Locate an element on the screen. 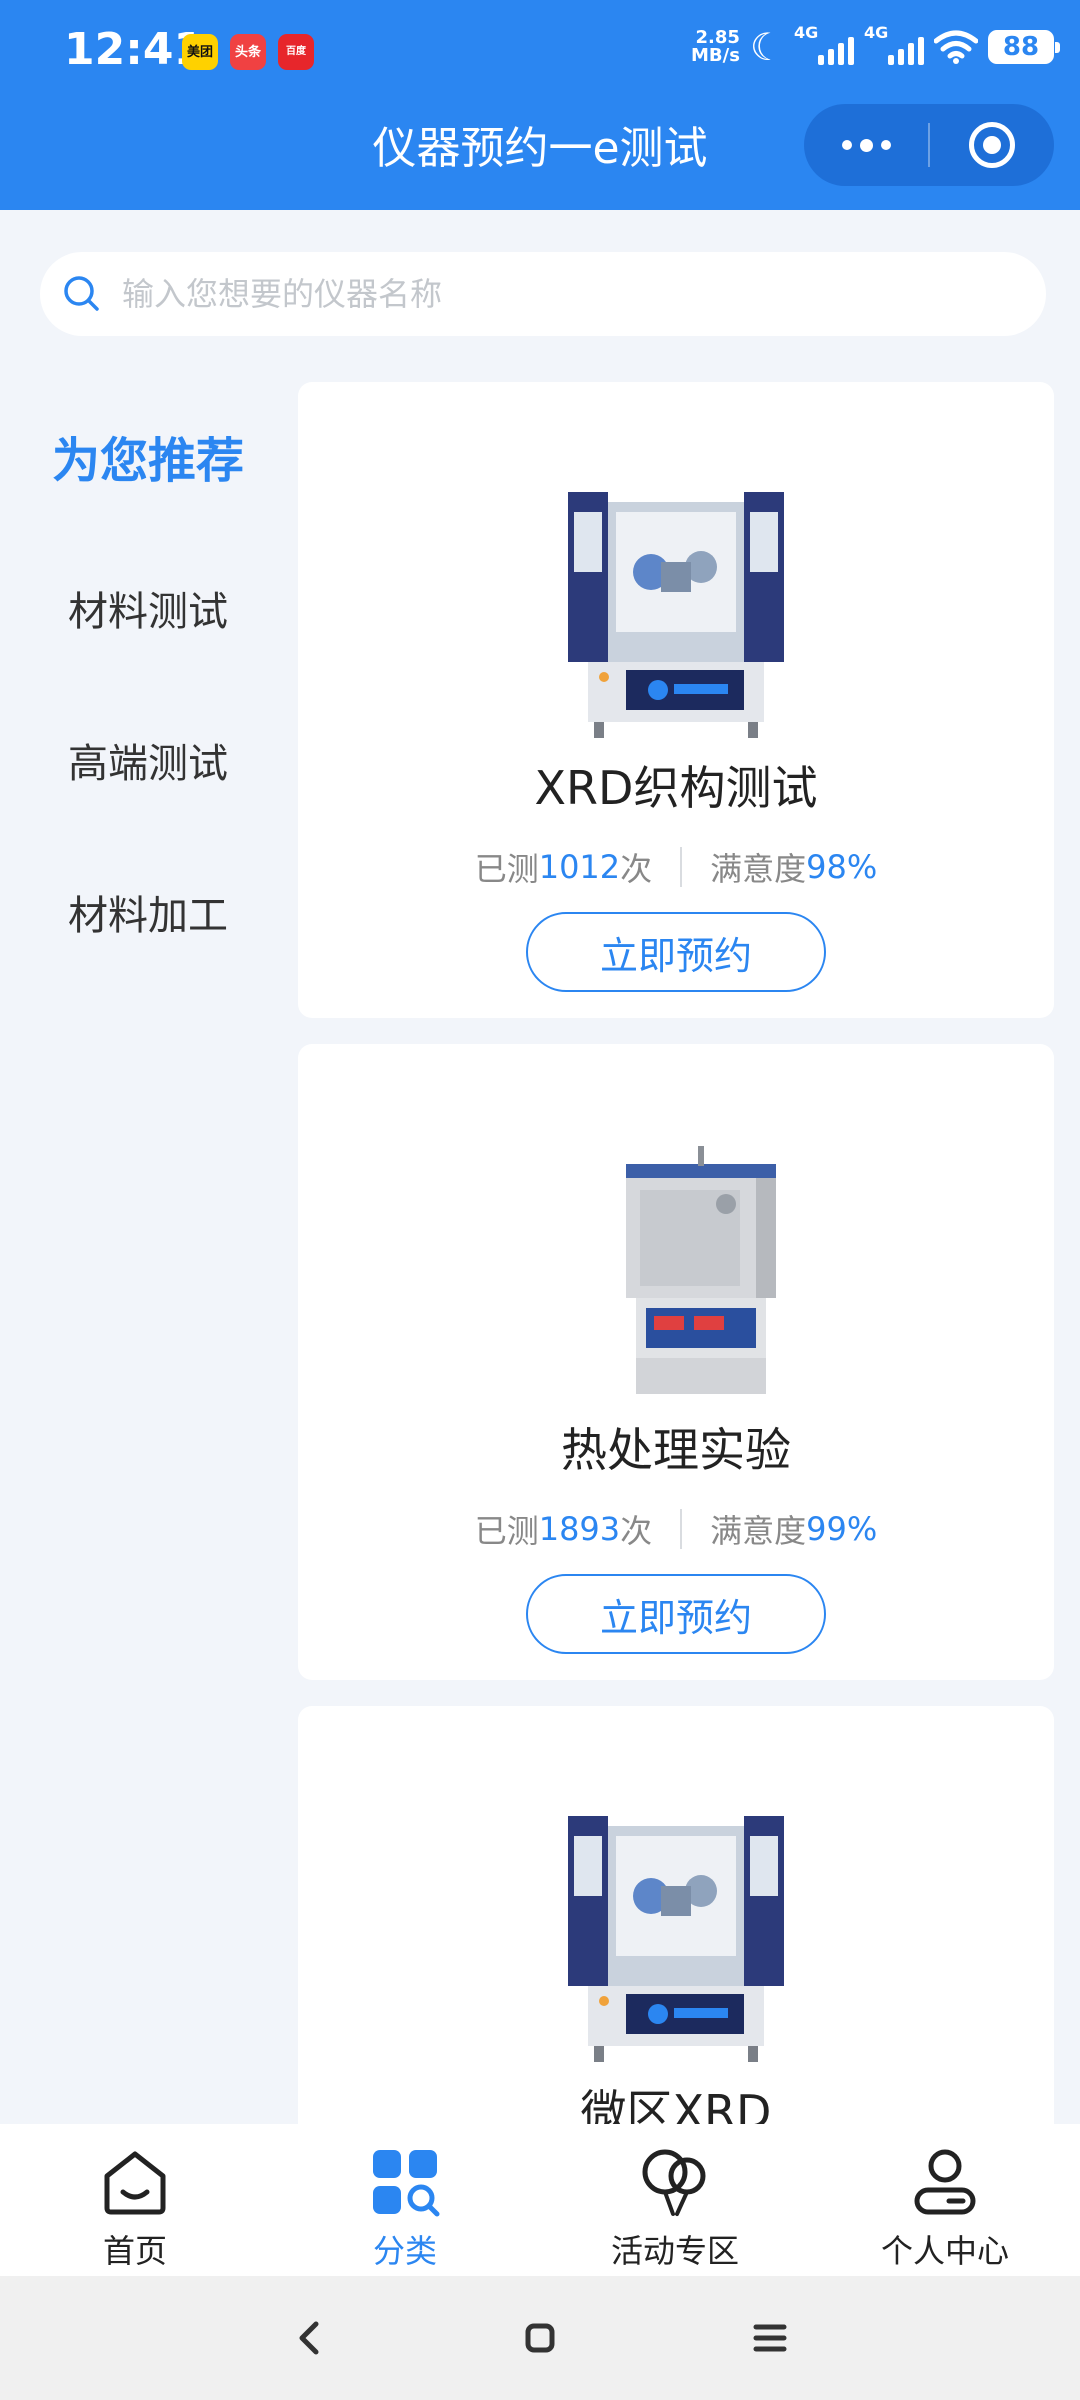  network-speed-unit: MB/s is located at coordinates (715, 55).